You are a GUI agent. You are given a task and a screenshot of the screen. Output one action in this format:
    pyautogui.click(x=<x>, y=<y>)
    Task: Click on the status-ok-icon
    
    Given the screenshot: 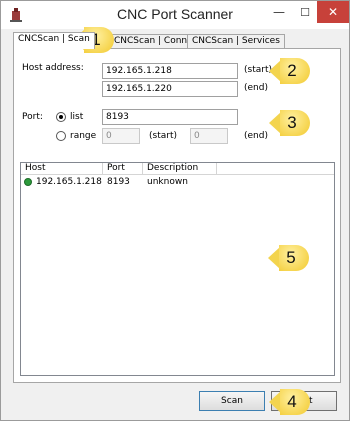 What is the action you would take?
    pyautogui.click(x=28, y=182)
    